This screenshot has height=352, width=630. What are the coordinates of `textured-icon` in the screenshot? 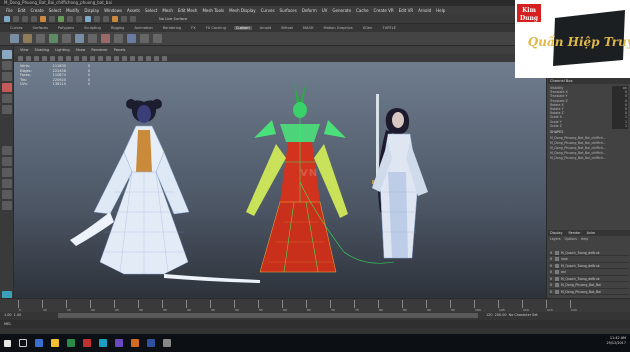 It's located at (108, 58).